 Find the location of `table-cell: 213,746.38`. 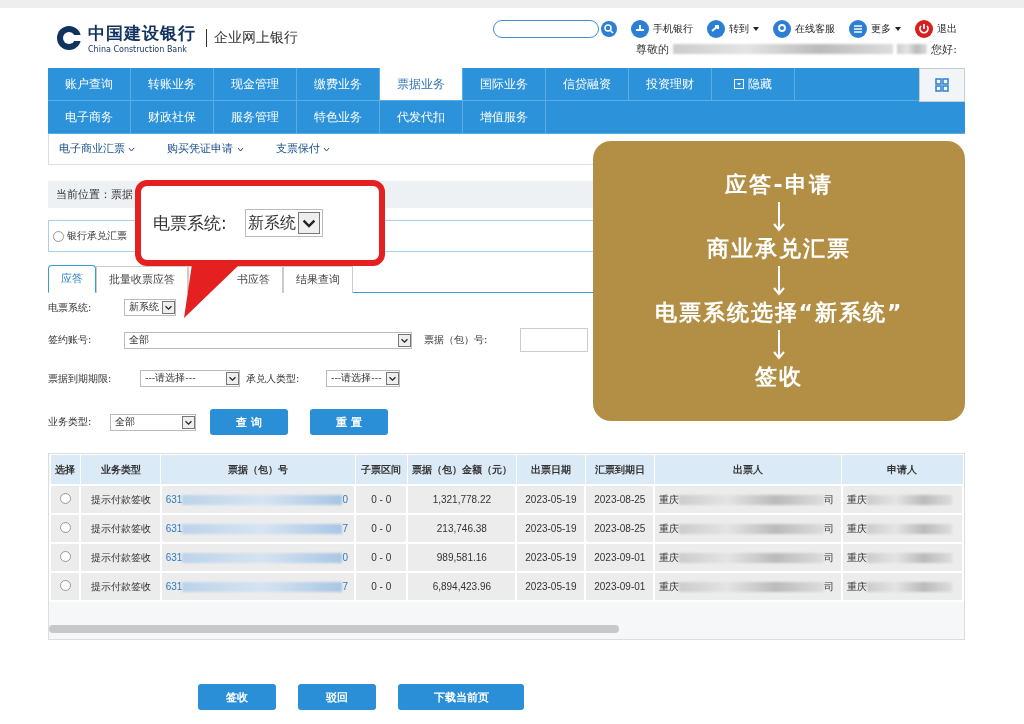

table-cell: 213,746.38 is located at coordinates (462, 528).